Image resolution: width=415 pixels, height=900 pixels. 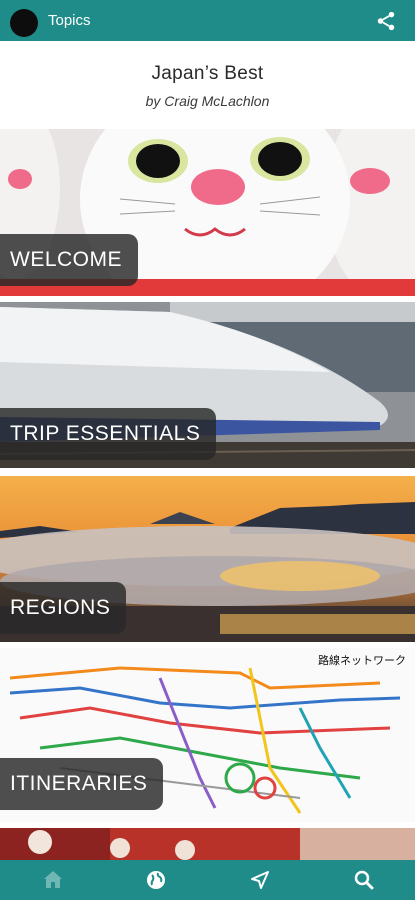 What do you see at coordinates (207, 880) in the screenshot?
I see `bottom-nav` at bounding box center [207, 880].